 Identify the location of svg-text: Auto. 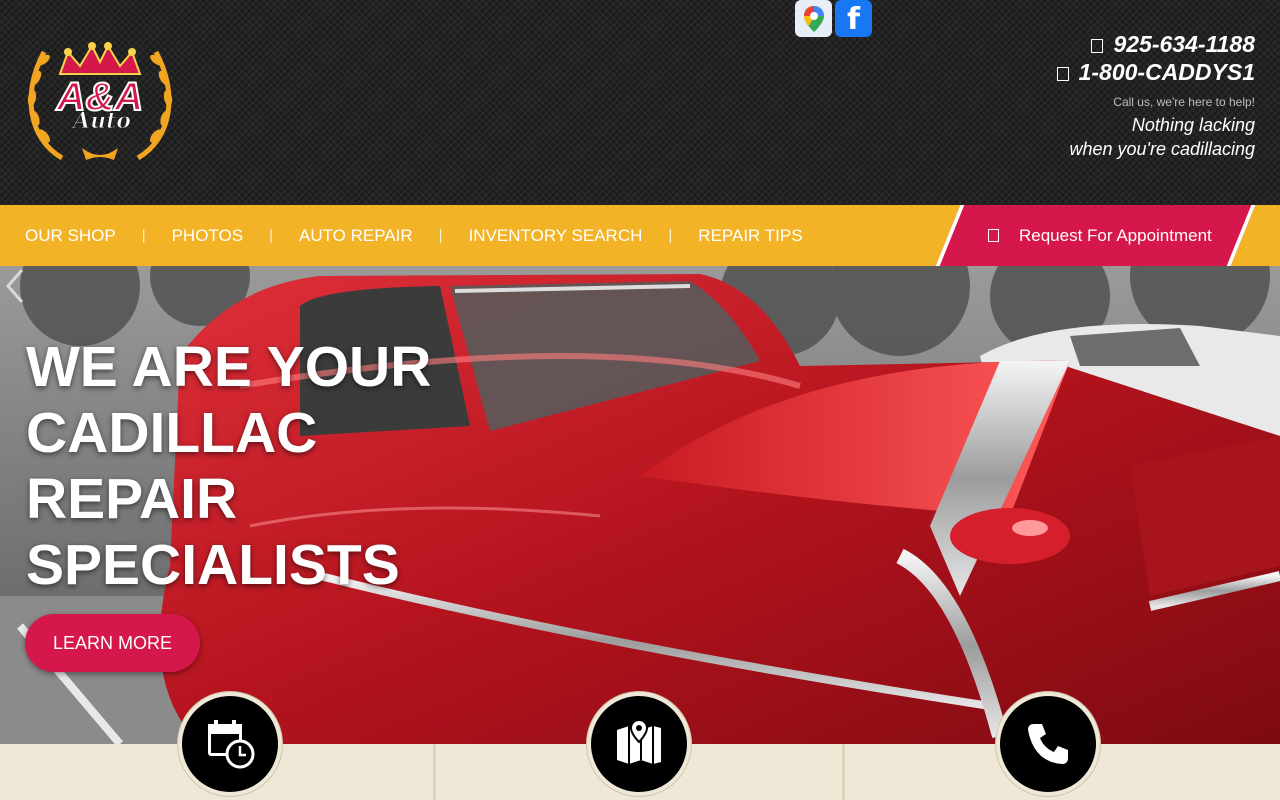
(101, 121).